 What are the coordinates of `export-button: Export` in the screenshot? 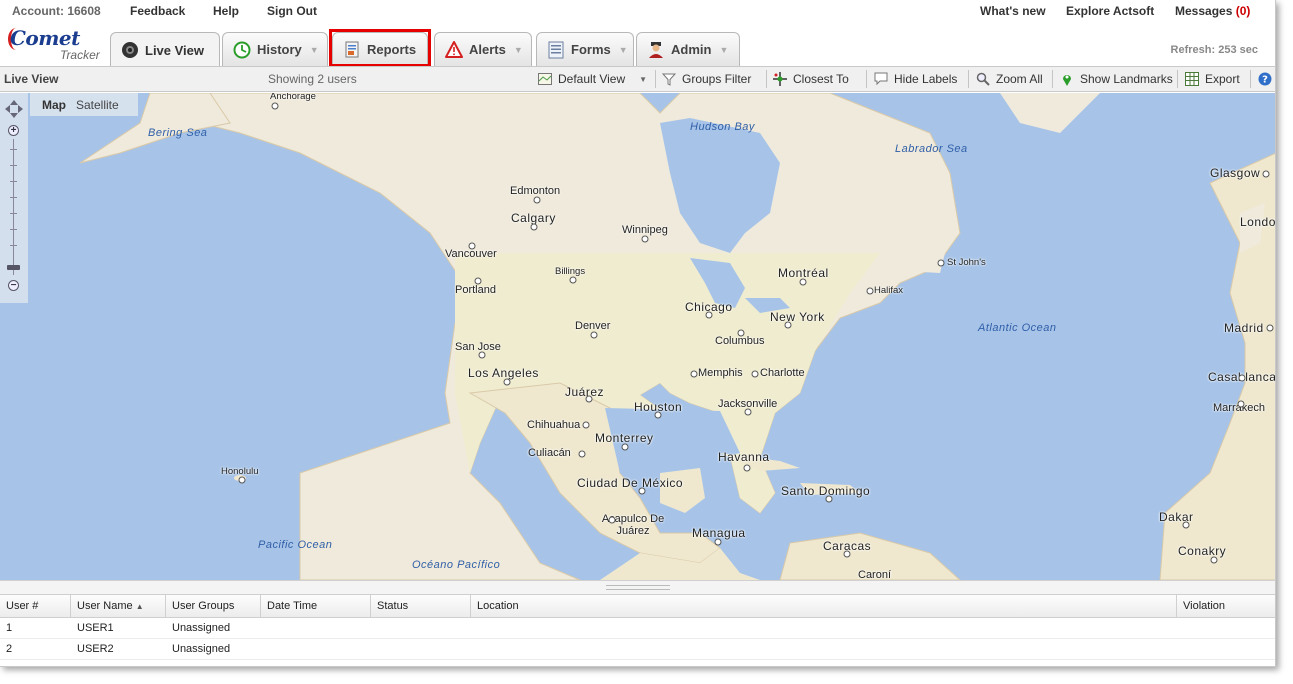 It's located at (1212, 79).